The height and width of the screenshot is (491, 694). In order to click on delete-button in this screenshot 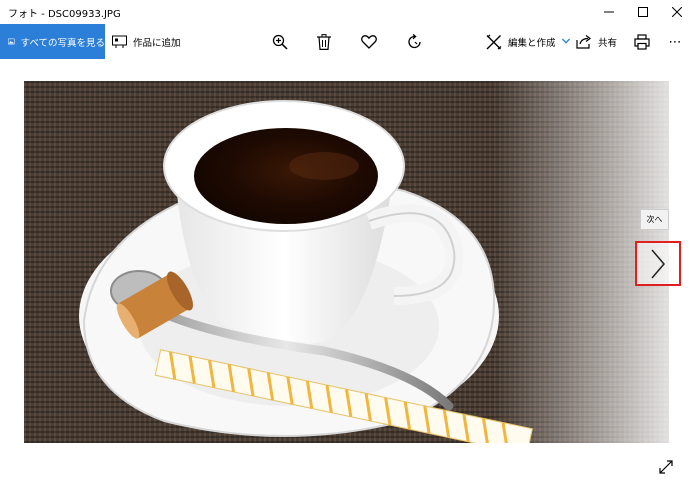, I will do `click(324, 42)`.